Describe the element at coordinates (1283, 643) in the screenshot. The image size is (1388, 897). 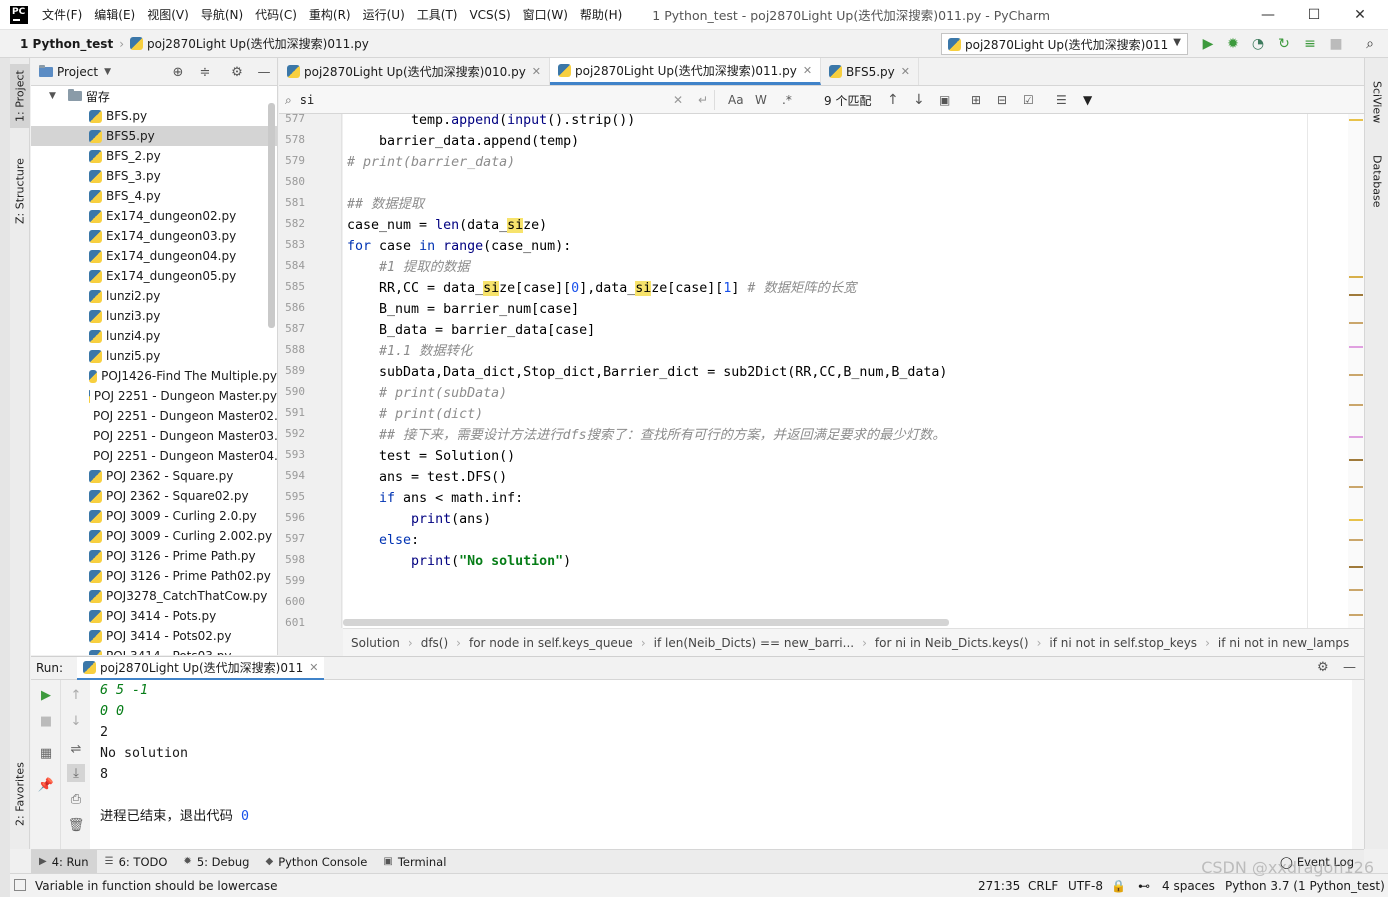
I see `breadcrumb-item: if ni not in new_lamps` at that location.